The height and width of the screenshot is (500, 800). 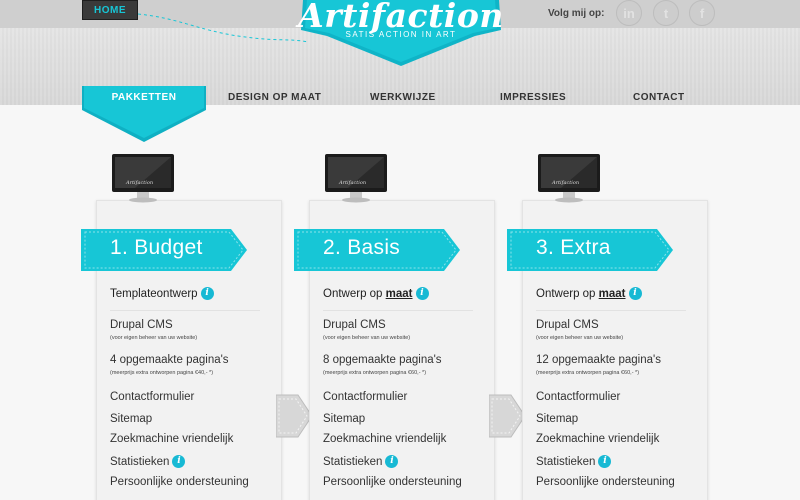 What do you see at coordinates (156, 247) in the screenshot?
I see `package-title: 1. Budget` at bounding box center [156, 247].